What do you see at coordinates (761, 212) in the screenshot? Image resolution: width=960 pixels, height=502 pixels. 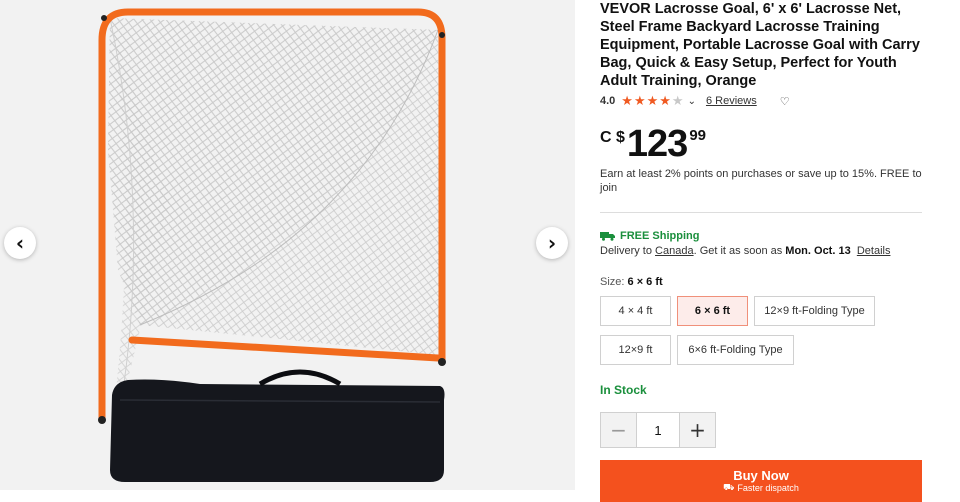 I see `divider` at bounding box center [761, 212].